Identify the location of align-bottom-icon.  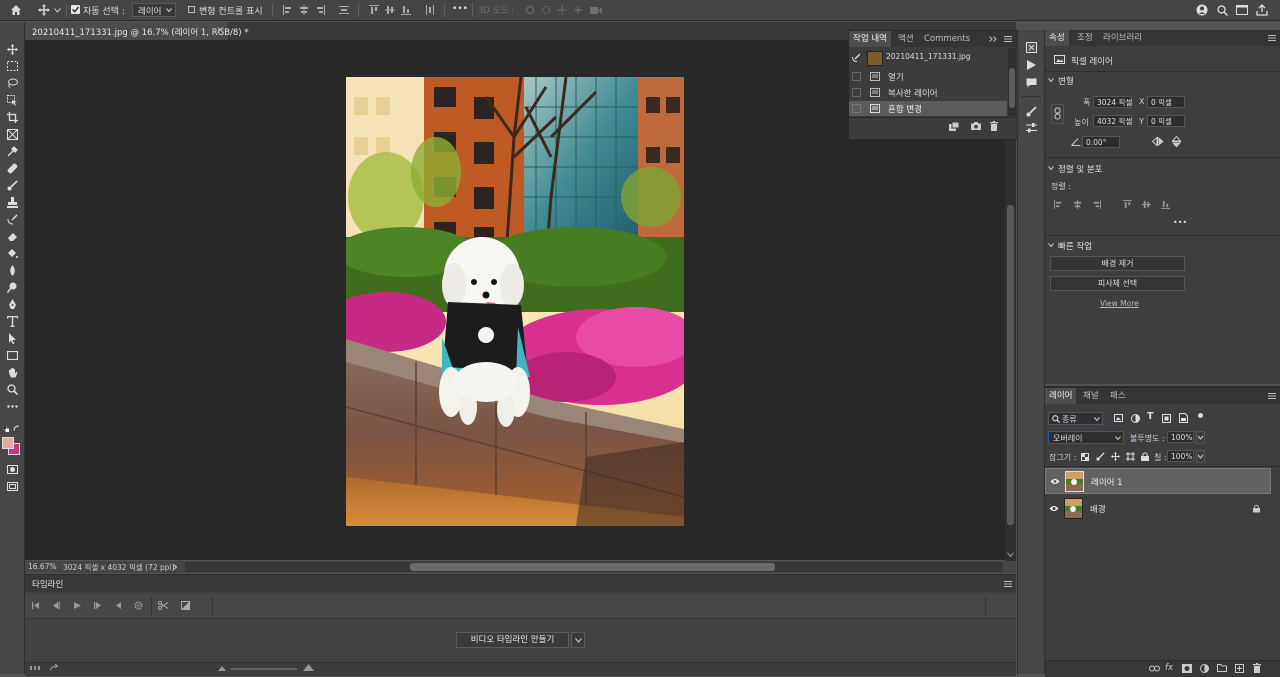
(406, 10).